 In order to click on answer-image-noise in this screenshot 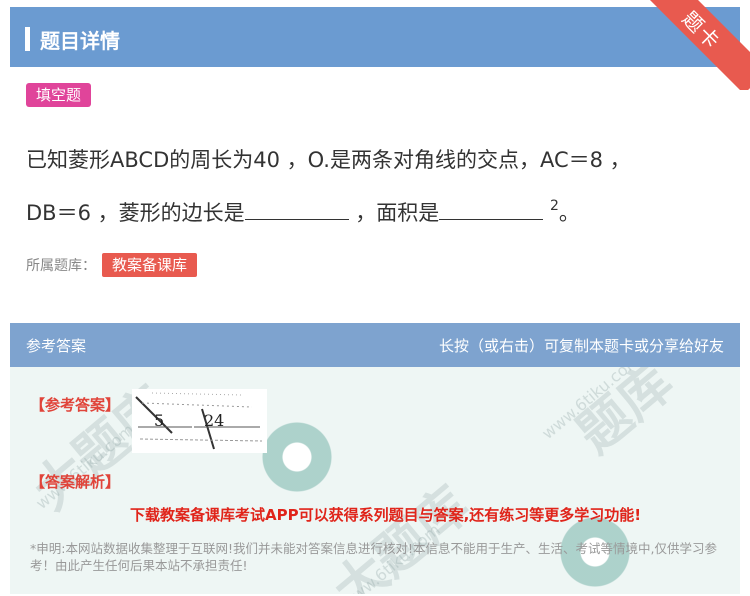, I will do `click(199, 421)`.